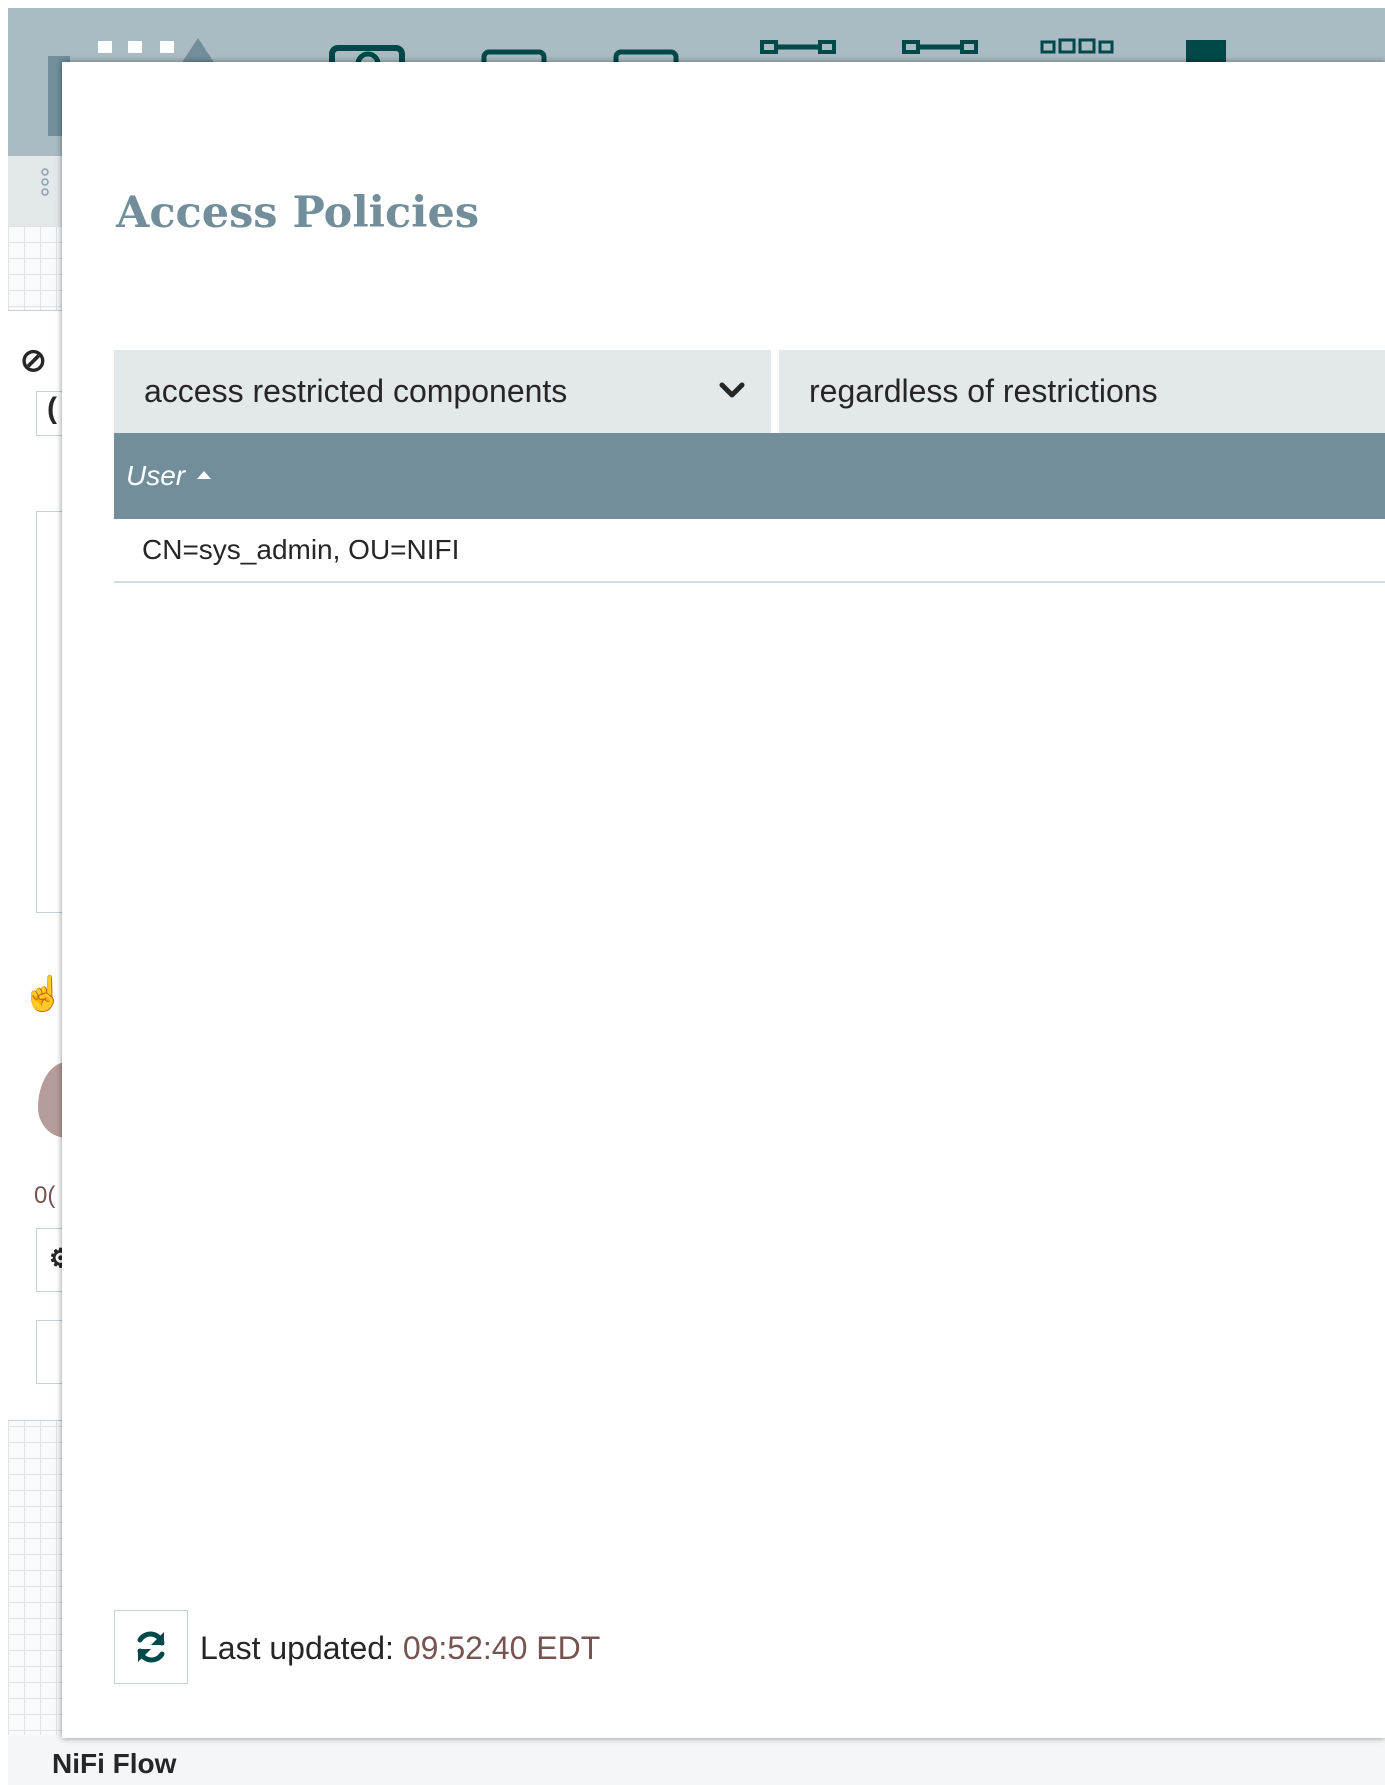 The width and height of the screenshot is (1385, 1785). What do you see at coordinates (297, 1648) in the screenshot?
I see `last-updated-label: Last updated:` at bounding box center [297, 1648].